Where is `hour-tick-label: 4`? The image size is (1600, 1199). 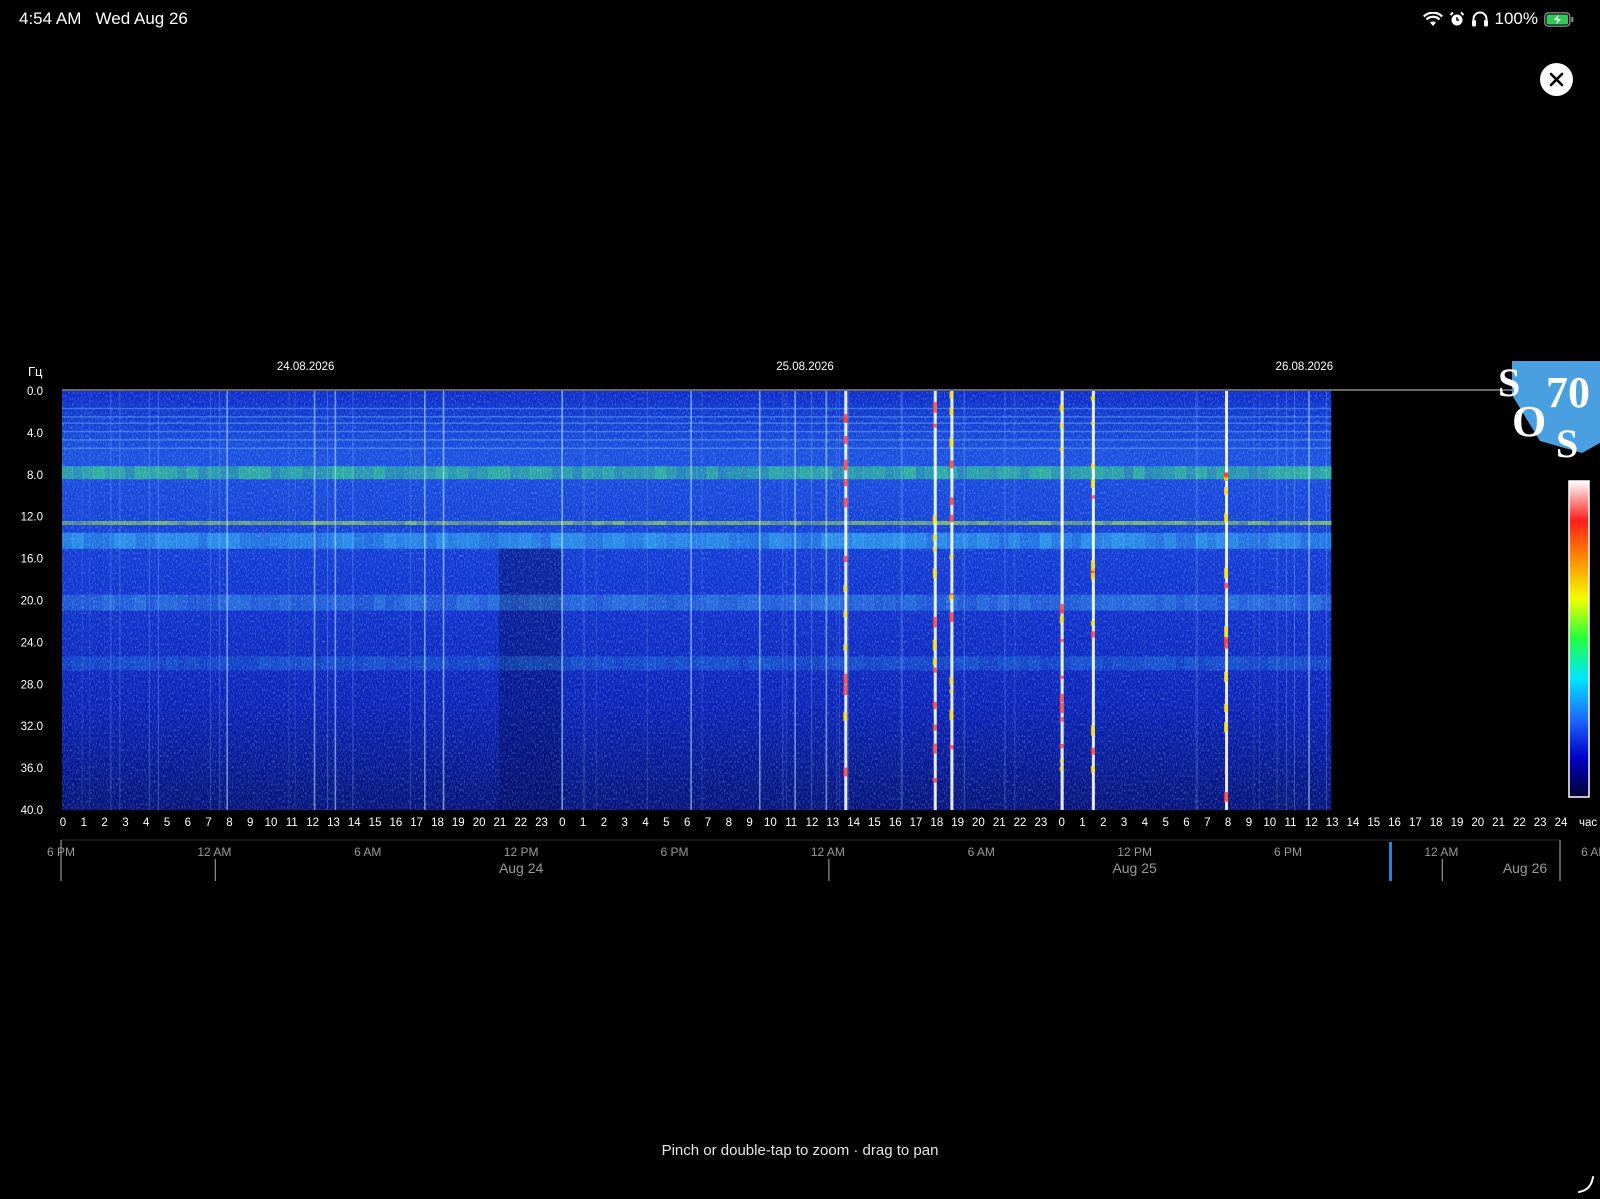
hour-tick-label: 4 is located at coordinates (1145, 823).